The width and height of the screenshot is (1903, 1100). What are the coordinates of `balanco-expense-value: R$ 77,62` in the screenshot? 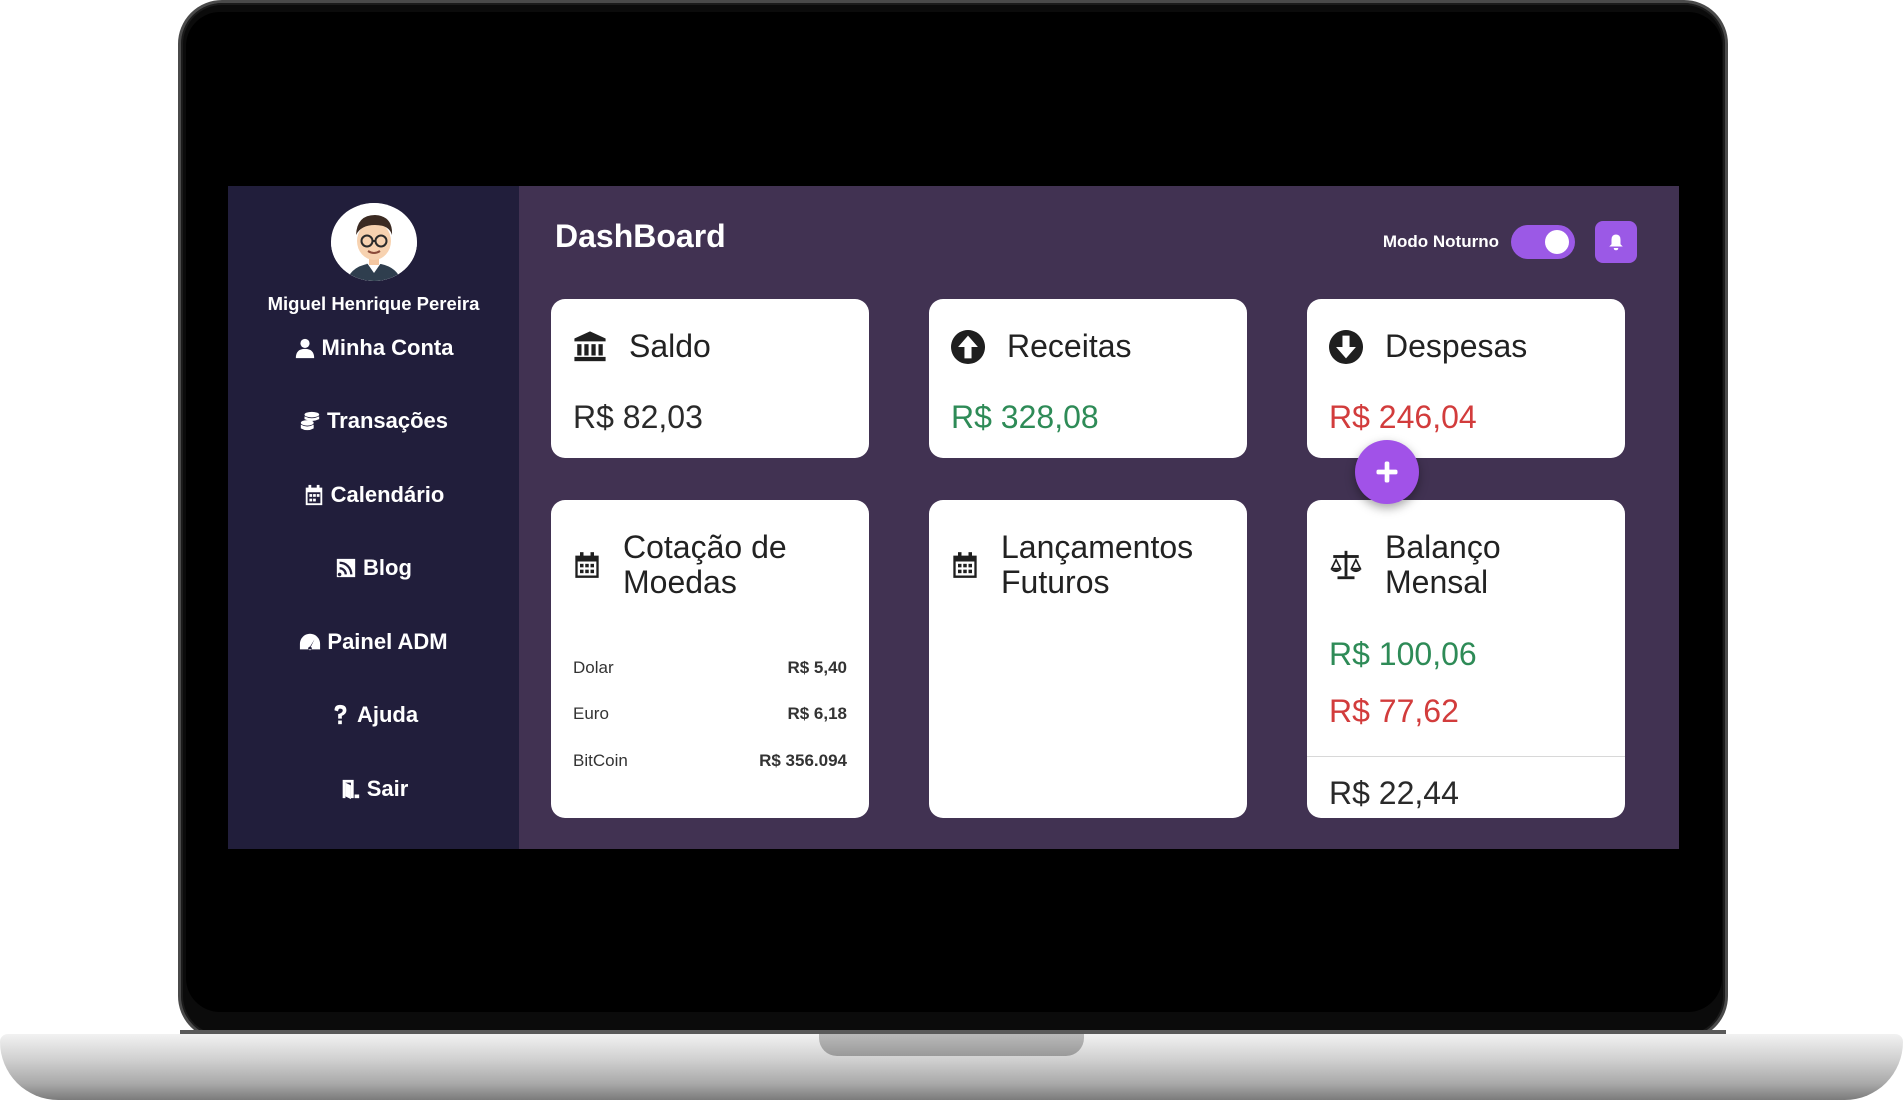 It's located at (1394, 711).